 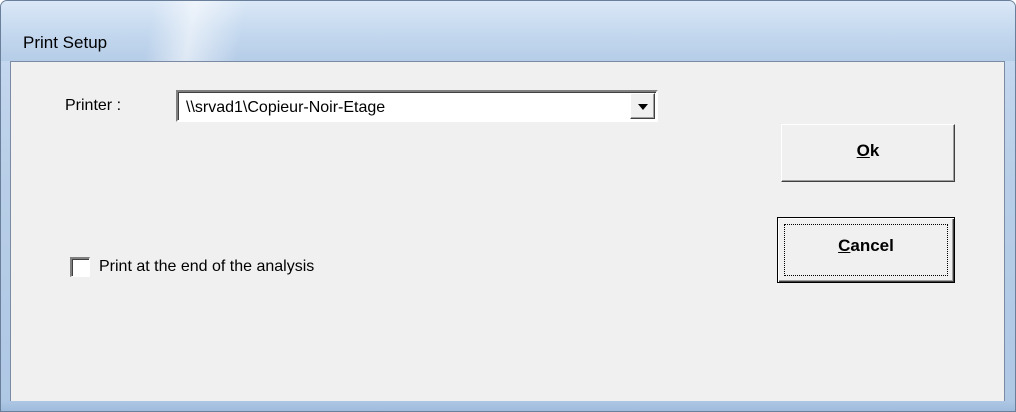 I want to click on chevron-down-icon, so click(x=643, y=107).